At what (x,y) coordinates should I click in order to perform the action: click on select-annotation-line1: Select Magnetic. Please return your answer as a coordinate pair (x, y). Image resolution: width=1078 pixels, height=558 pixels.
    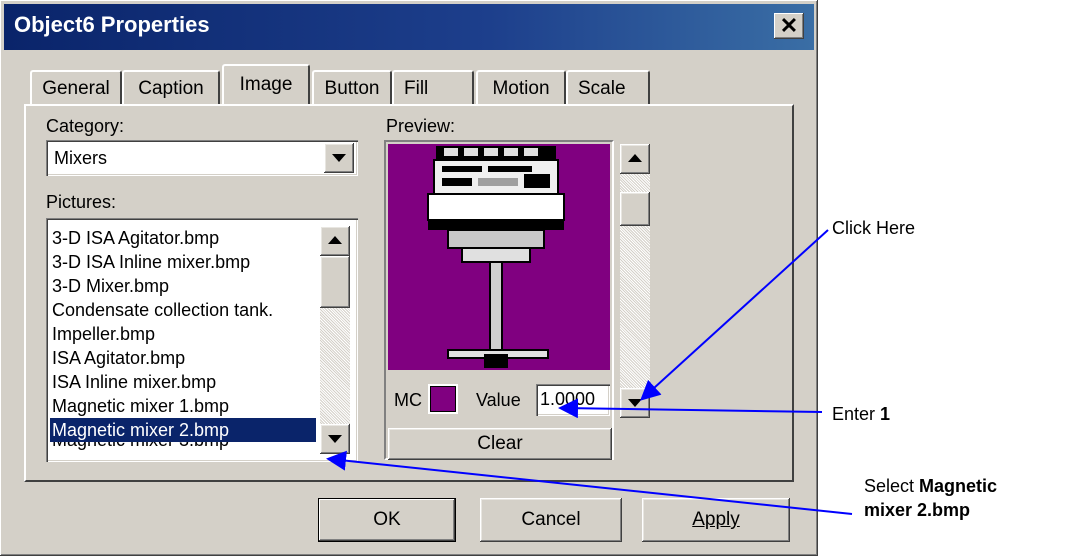
    Looking at the image, I should click on (930, 486).